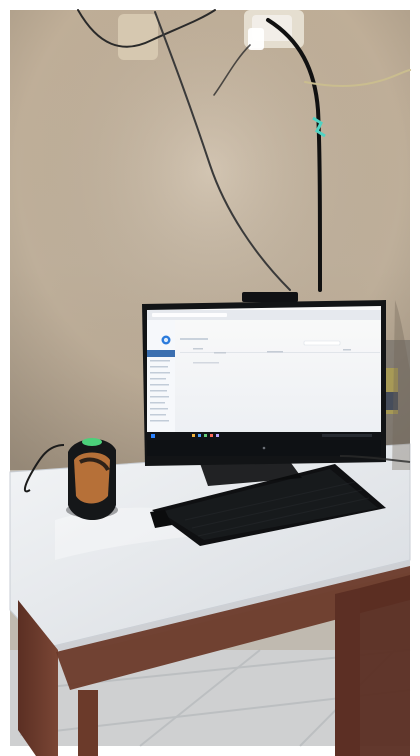 This screenshot has width=420, height=756. Describe the element at coordinates (322, 343) in the screenshot. I see `search-box` at that location.